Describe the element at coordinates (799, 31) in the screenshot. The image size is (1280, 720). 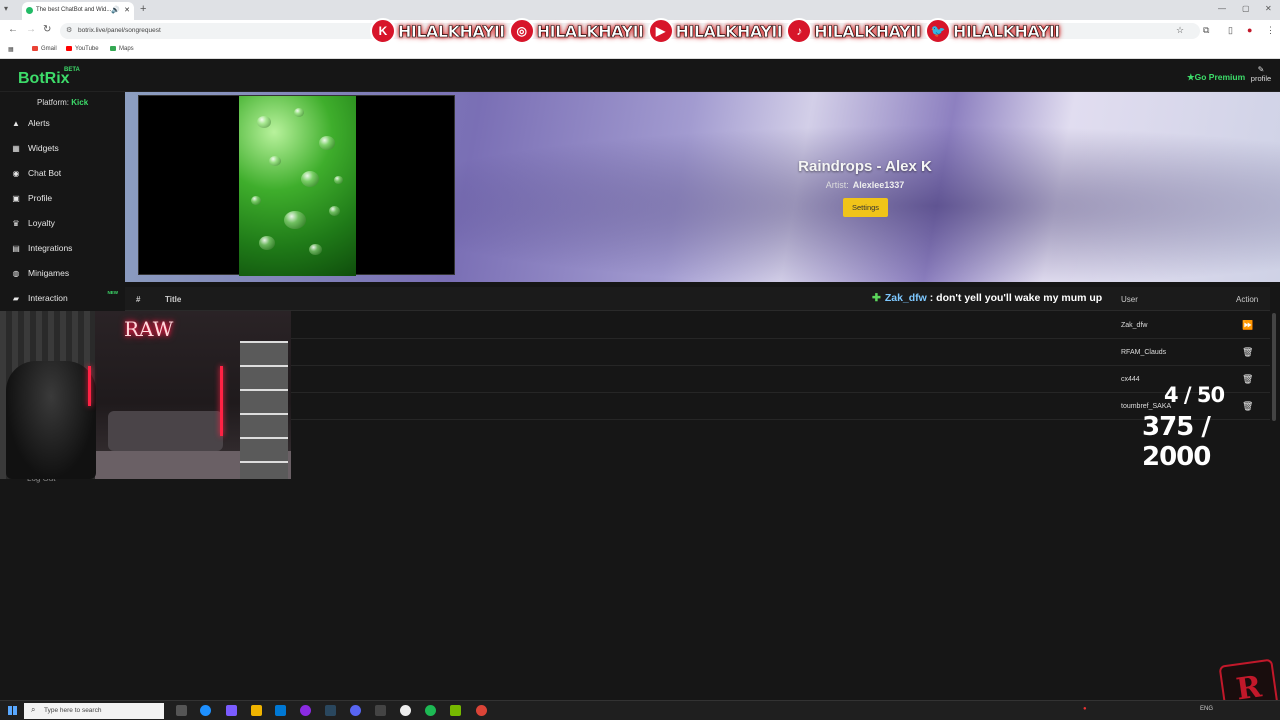
I see `tiktok-icon: ♪` at that location.